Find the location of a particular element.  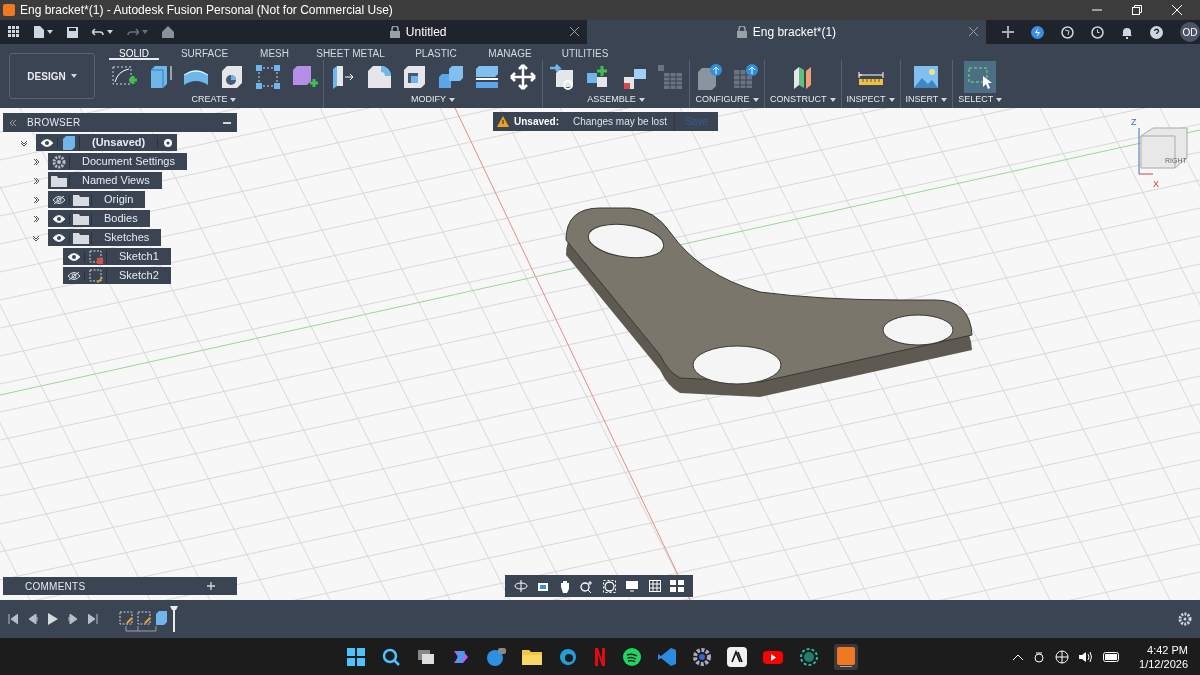

tree-item-label: Bodies is located at coordinates (121, 219).